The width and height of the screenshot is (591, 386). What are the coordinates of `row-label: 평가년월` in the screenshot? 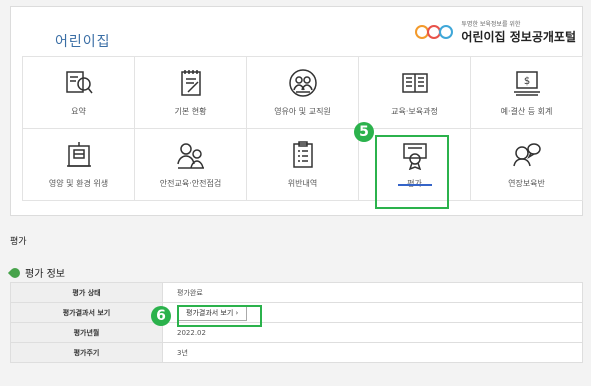 It's located at (86, 332).